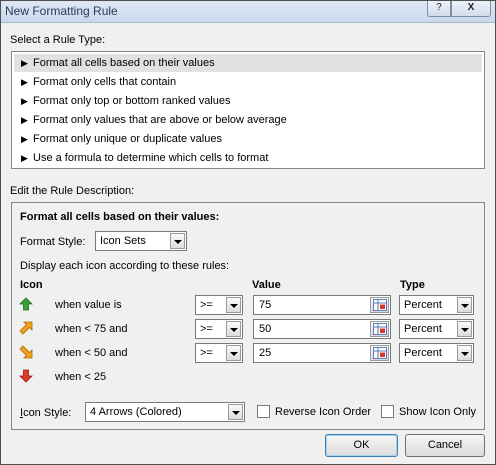 This screenshot has height=465, width=496. I want to click on rule-description-heading: Edit the Rule Description:, so click(72, 191).